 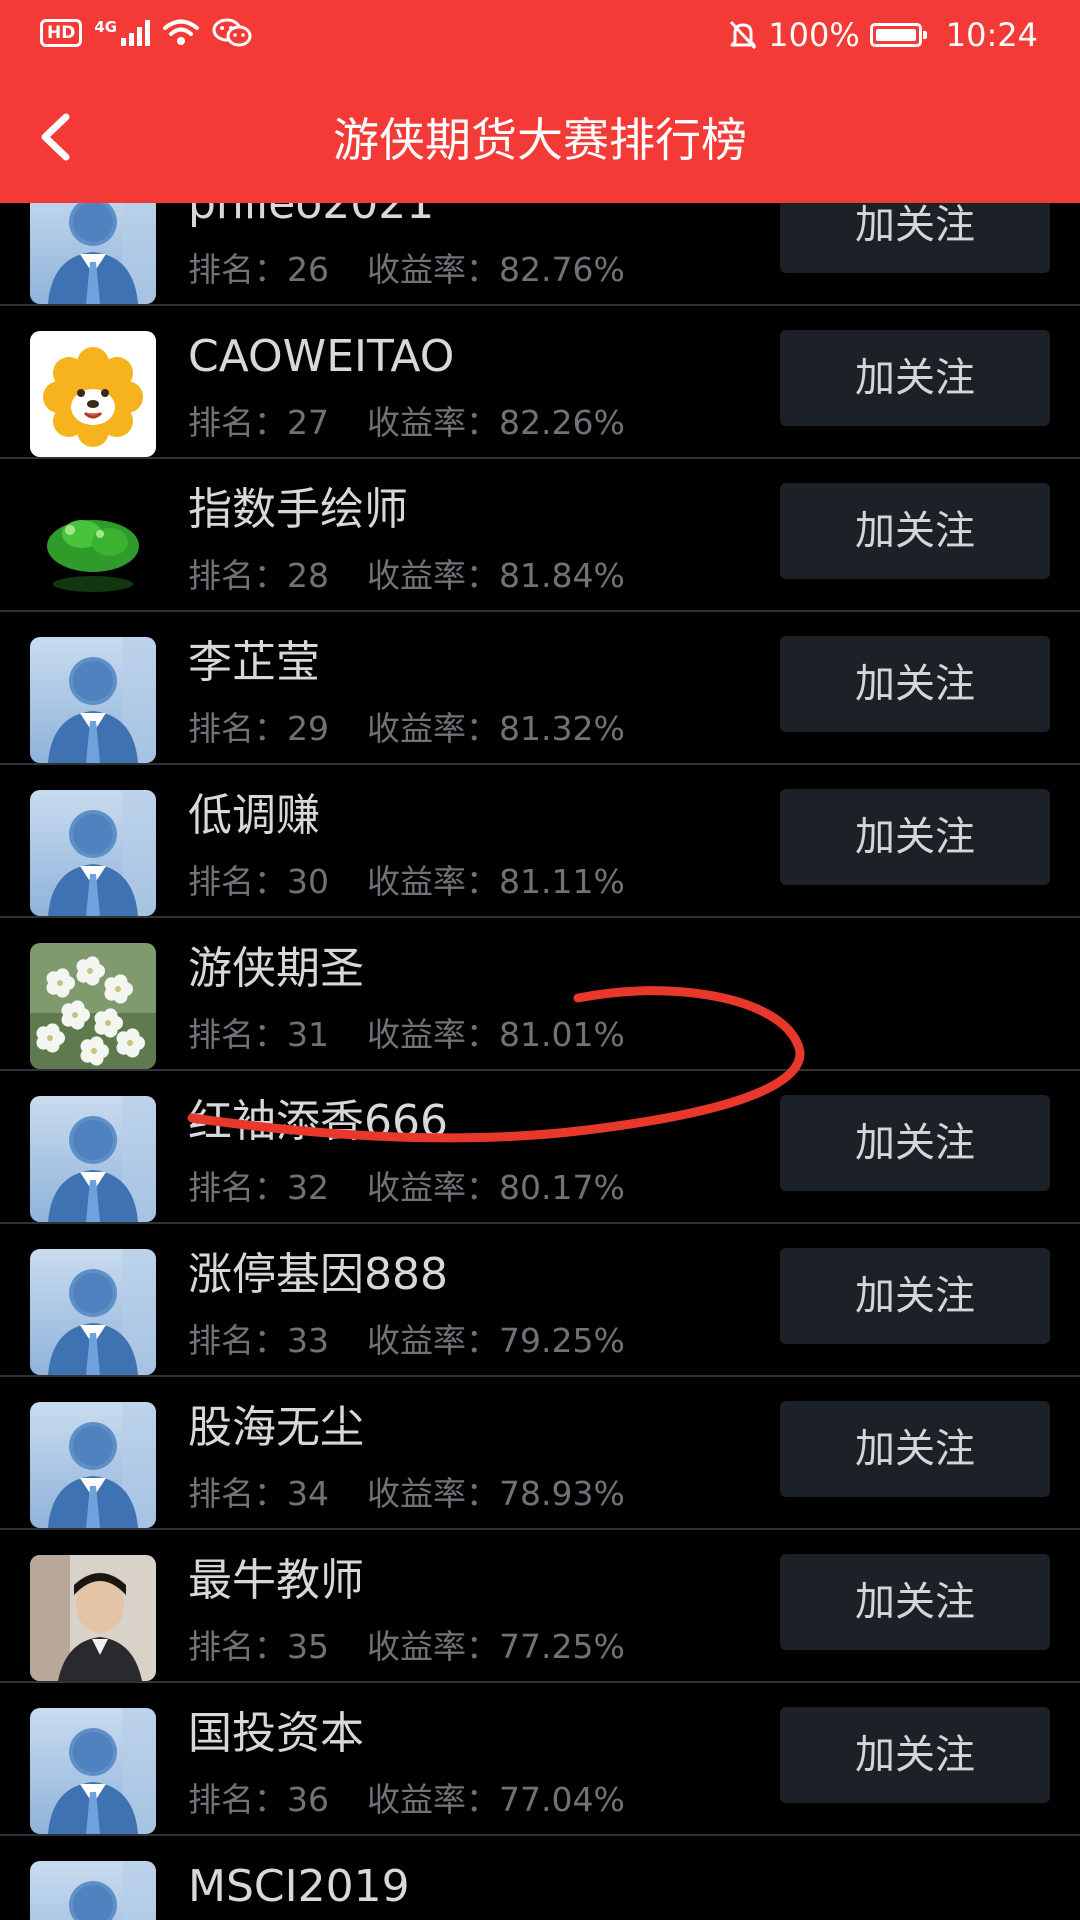 I want to click on rank-yield-line: 排名：33 收益率：79.25%, so click(x=406, y=1341).